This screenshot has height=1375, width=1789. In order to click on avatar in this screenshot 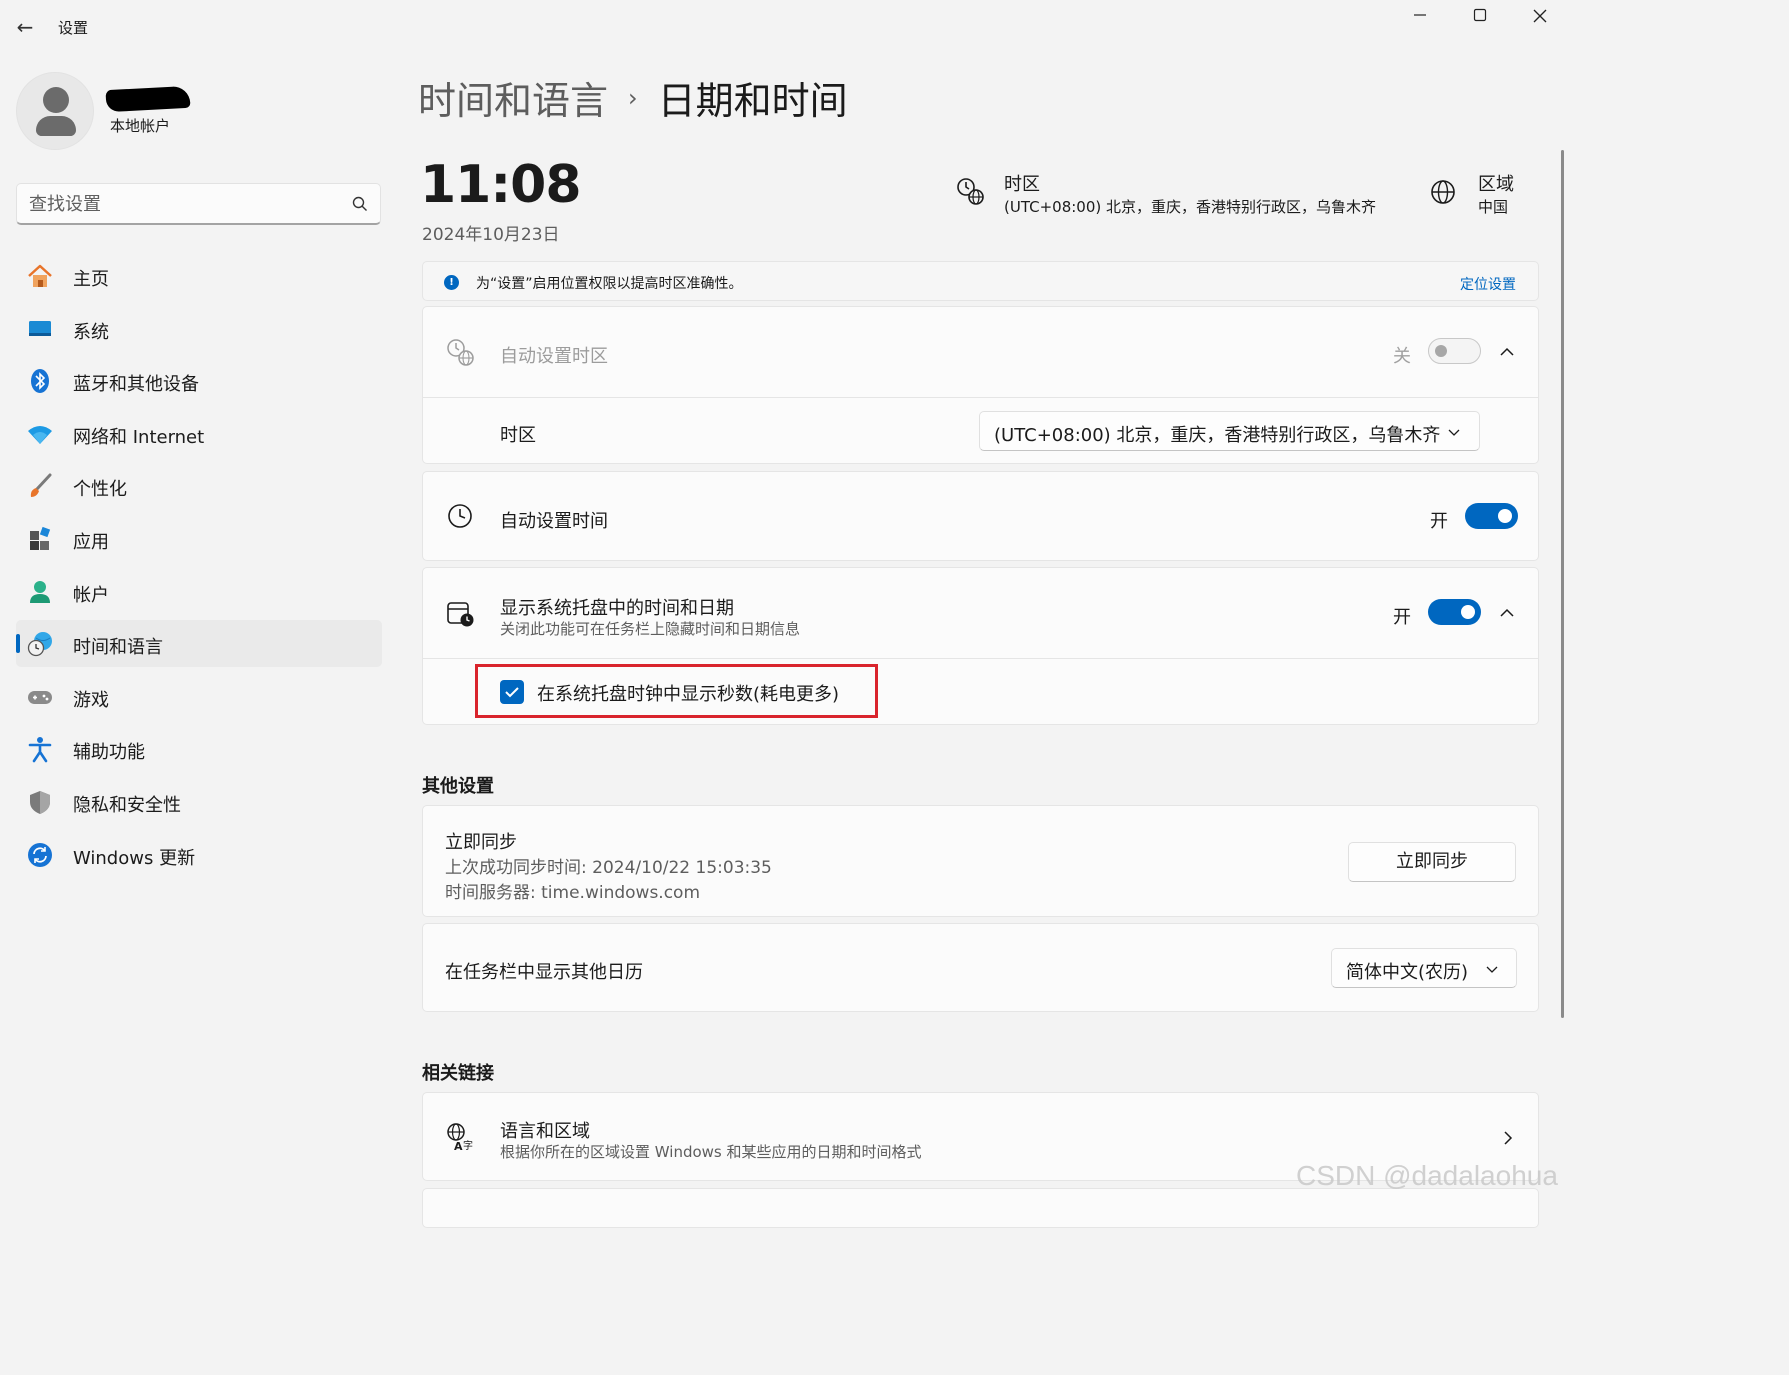, I will do `click(55, 111)`.